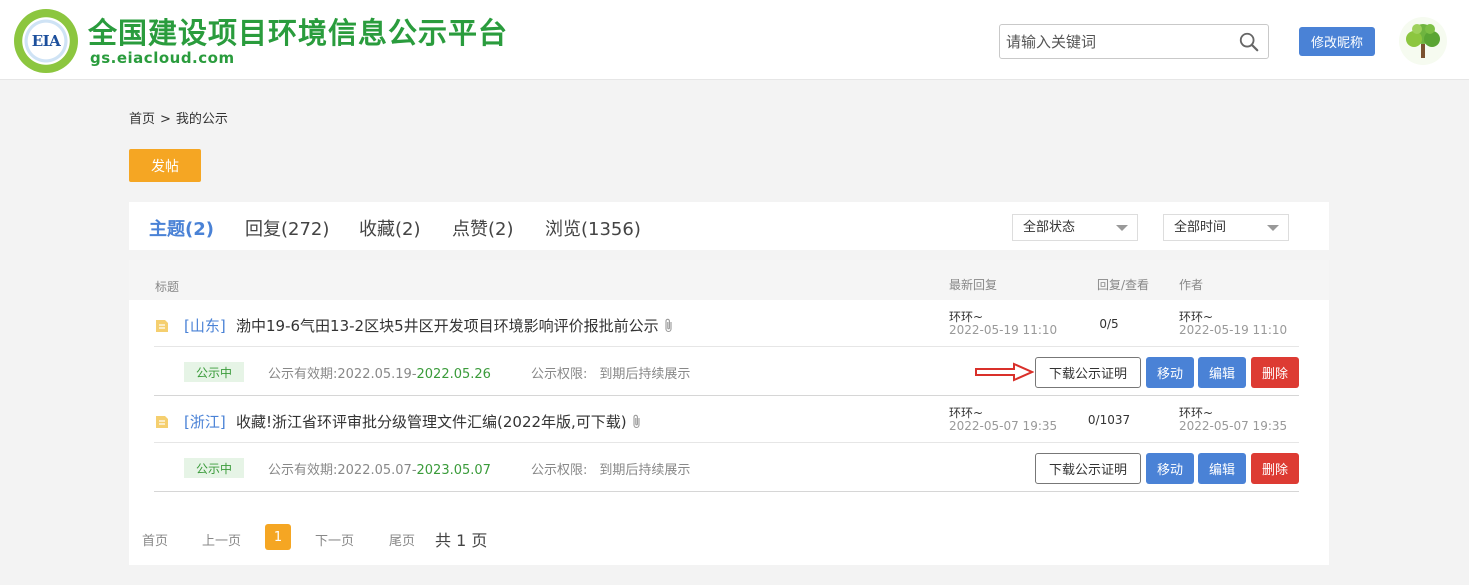 The height and width of the screenshot is (585, 1469). I want to click on item-title-link: 渤中19-6气田13-2区块5井区开发项目环境影响评价报批前公示, so click(455, 325).